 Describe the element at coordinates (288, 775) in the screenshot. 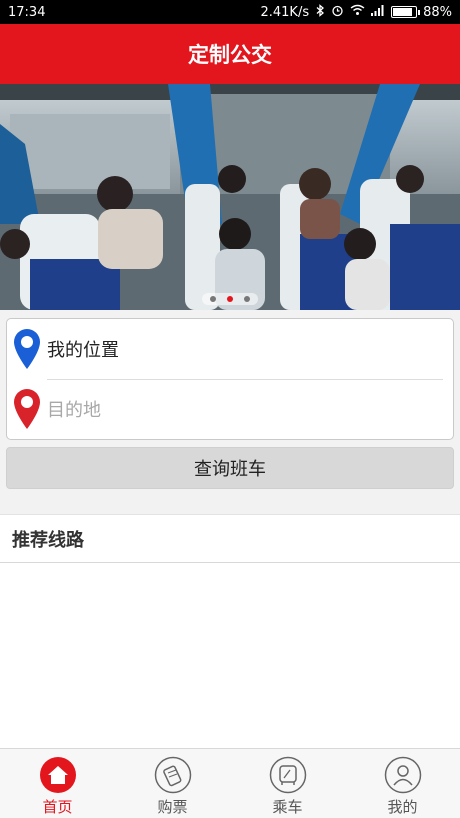

I see `bus-icon` at that location.